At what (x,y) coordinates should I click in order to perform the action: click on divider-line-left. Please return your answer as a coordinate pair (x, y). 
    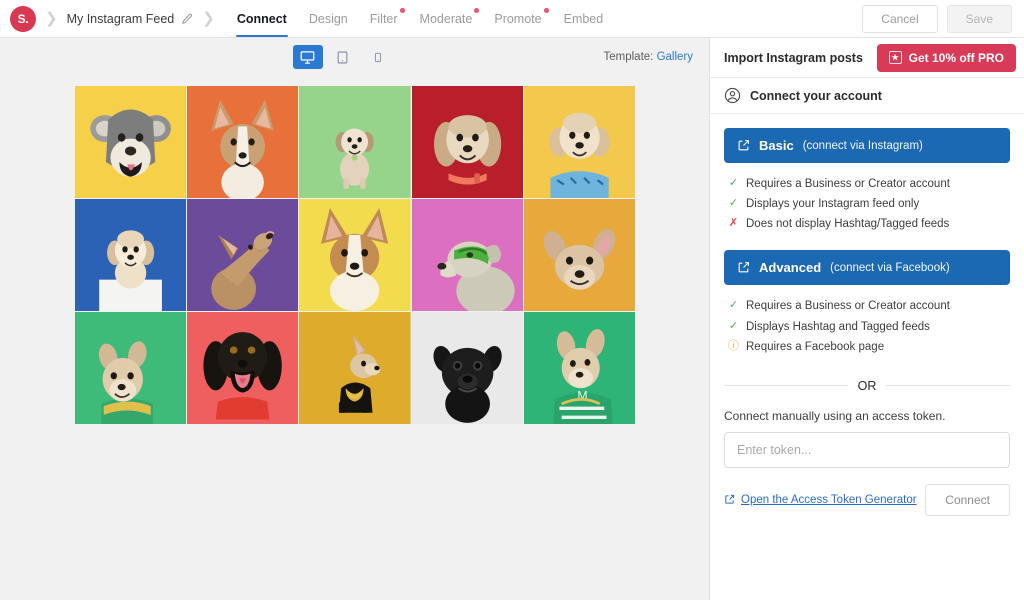
    Looking at the image, I should click on (786, 386).